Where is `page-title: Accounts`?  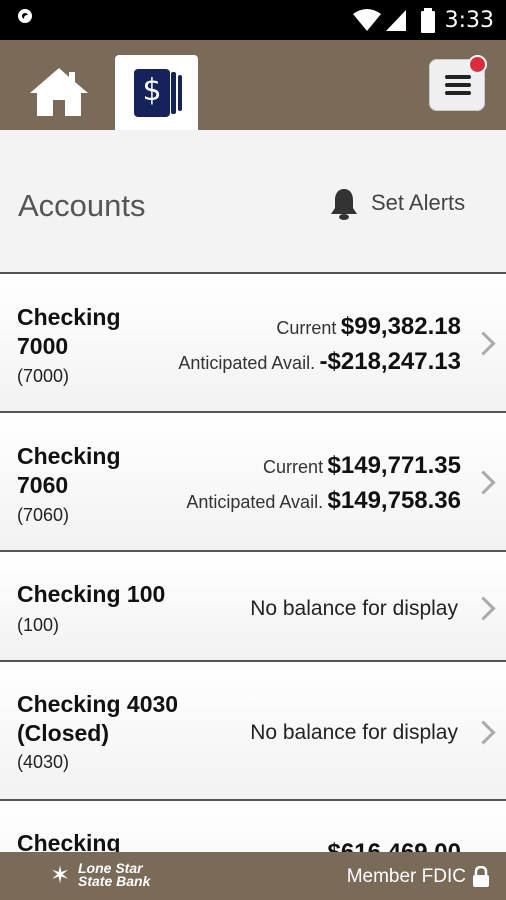 page-title: Accounts is located at coordinates (82, 205).